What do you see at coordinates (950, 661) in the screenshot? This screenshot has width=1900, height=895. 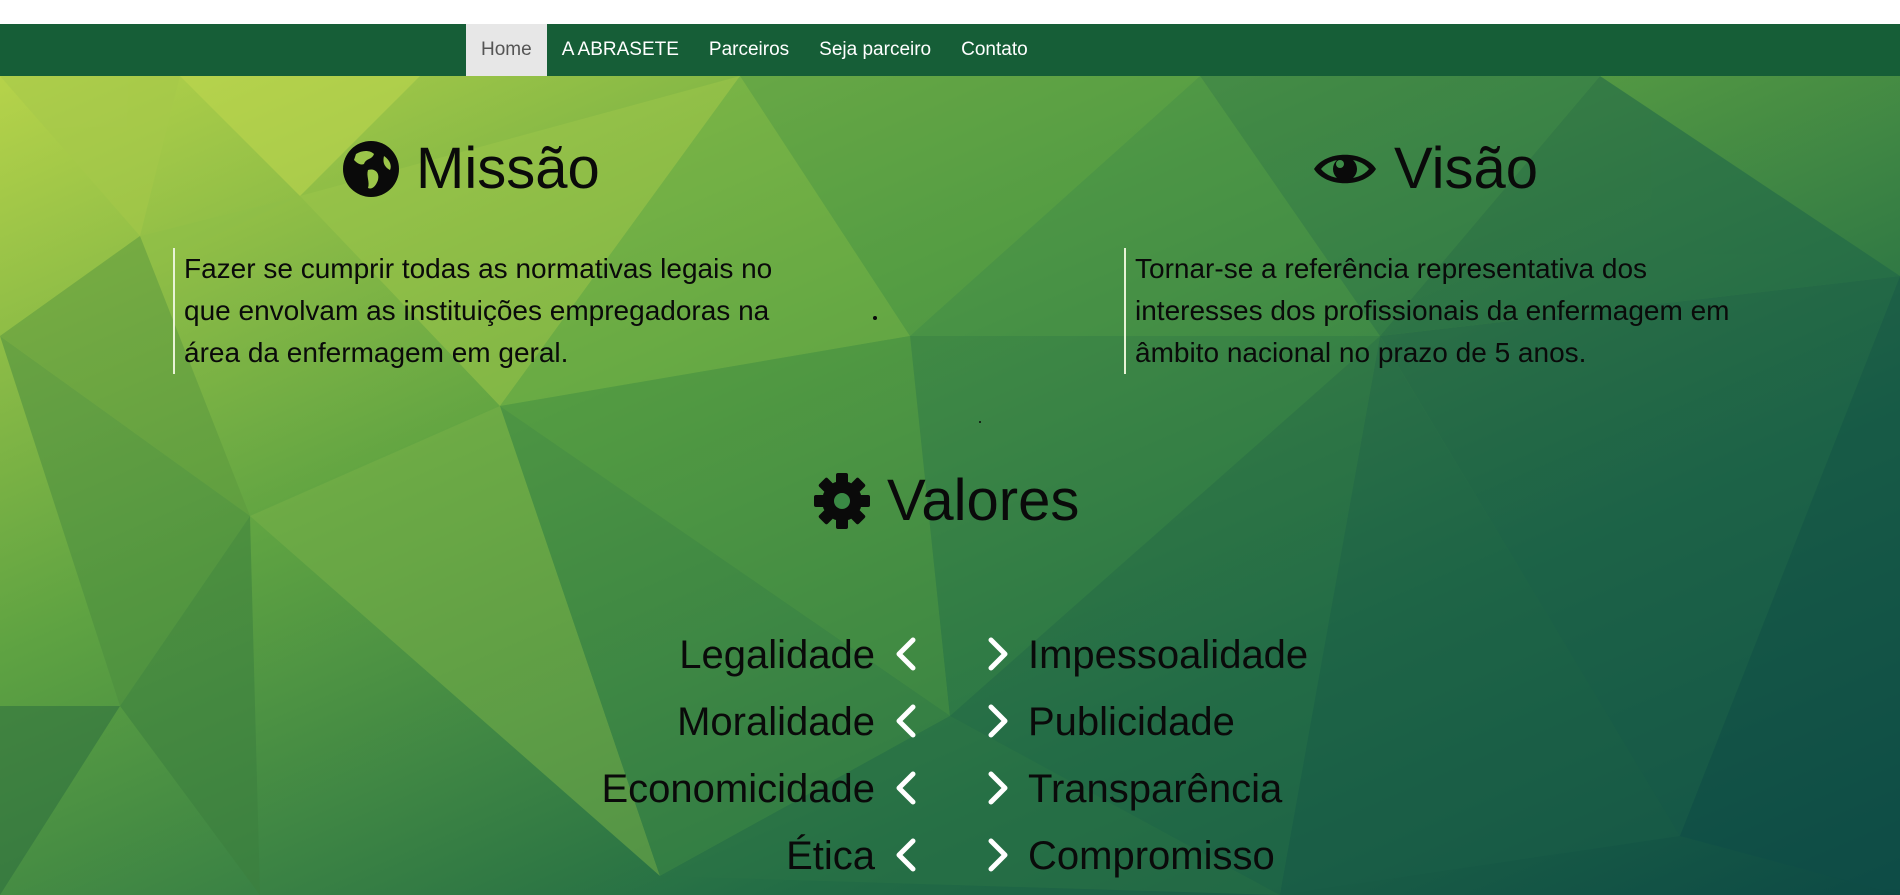 I see `values-row: Legalidade Impessoalidade` at bounding box center [950, 661].